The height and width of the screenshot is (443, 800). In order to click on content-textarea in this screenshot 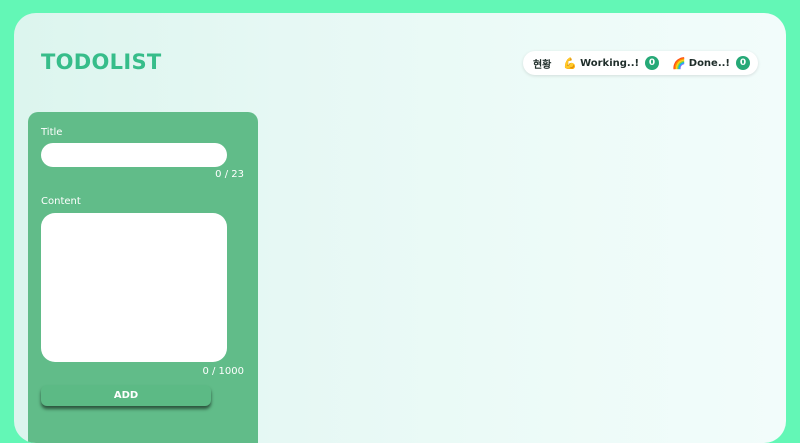, I will do `click(134, 287)`.